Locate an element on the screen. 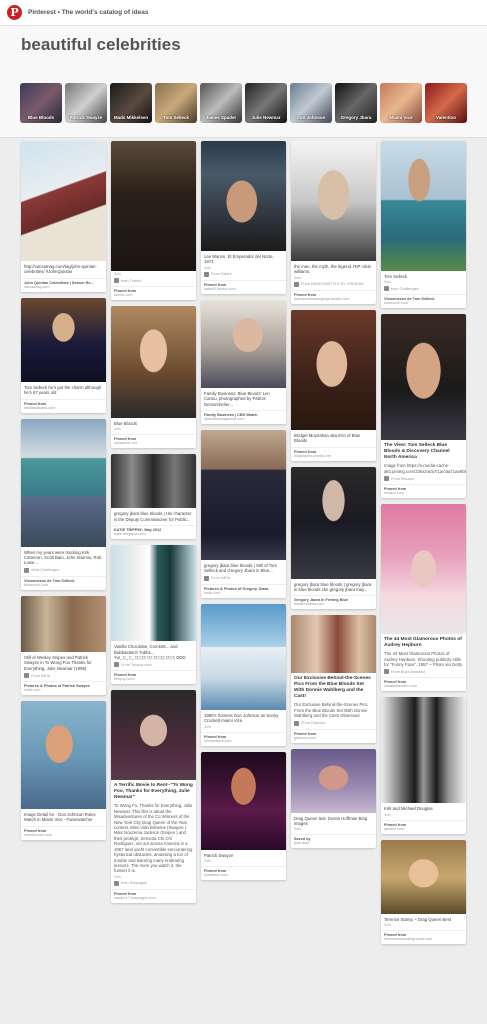 This screenshot has height=1024, width=487. pin-source-url: glamour.com is located at coordinates (333, 738).